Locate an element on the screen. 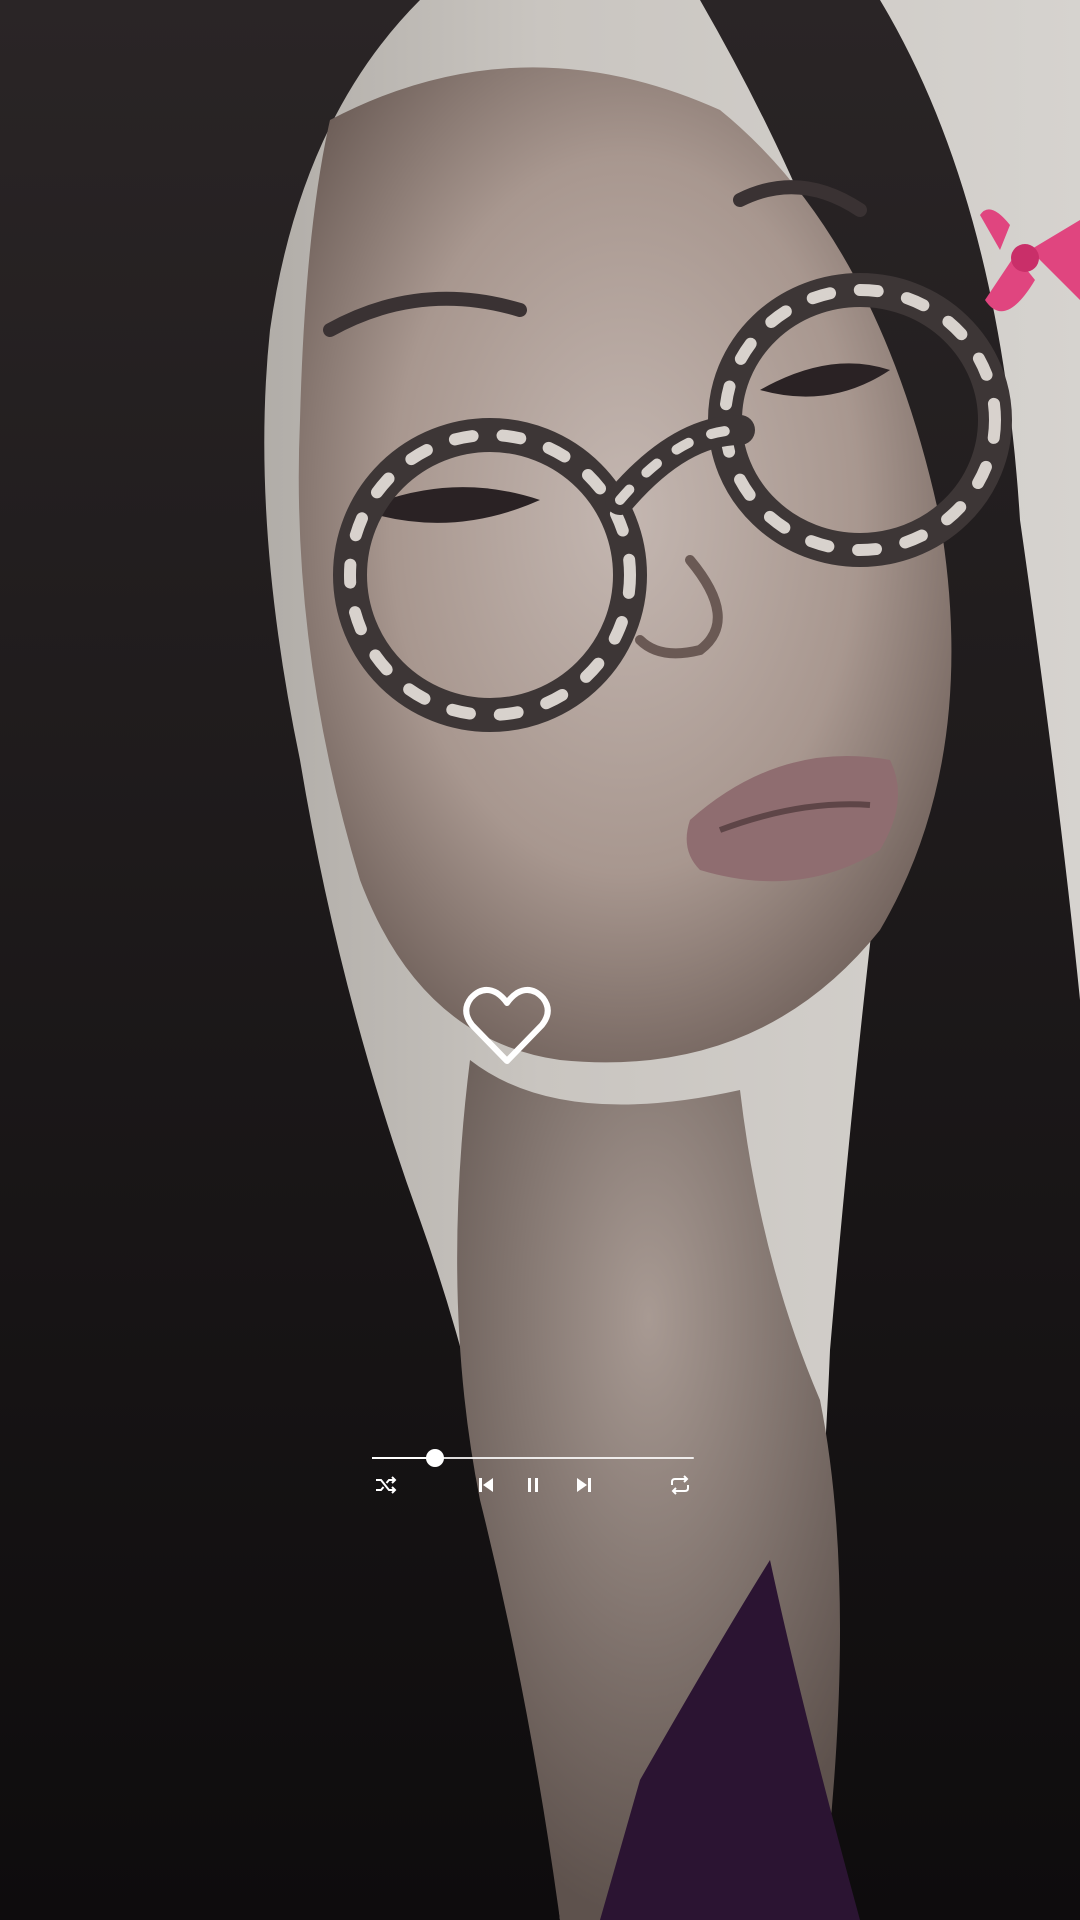  next-icon is located at coordinates (584, 1485).